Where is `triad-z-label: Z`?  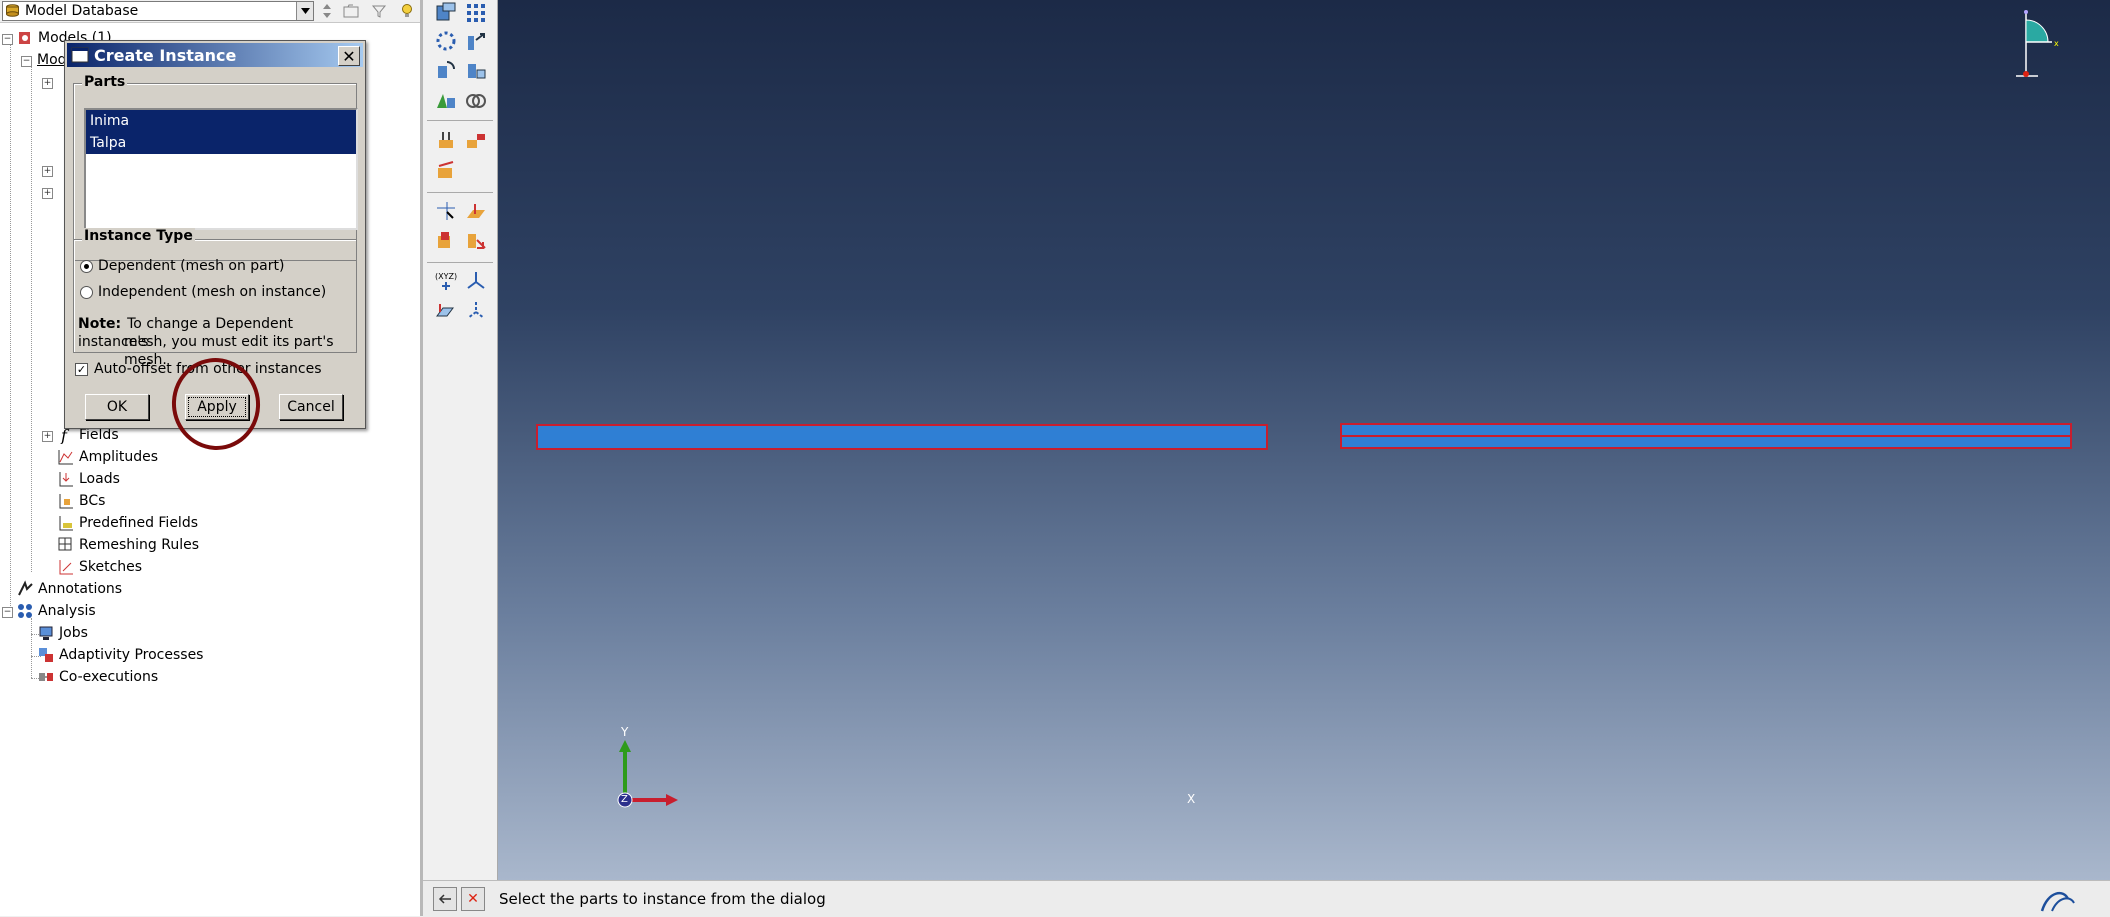 triad-z-label: Z is located at coordinates (624, 799).